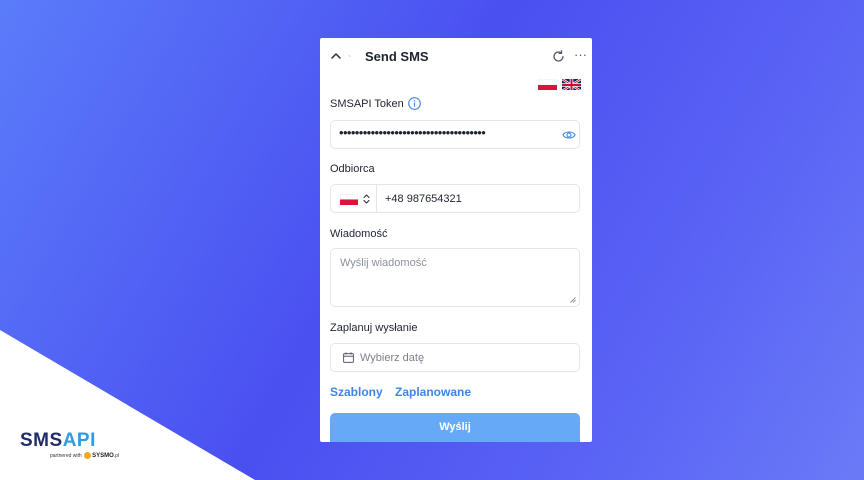 This screenshot has height=480, width=864. I want to click on widget-logo: ~, so click(350, 57).